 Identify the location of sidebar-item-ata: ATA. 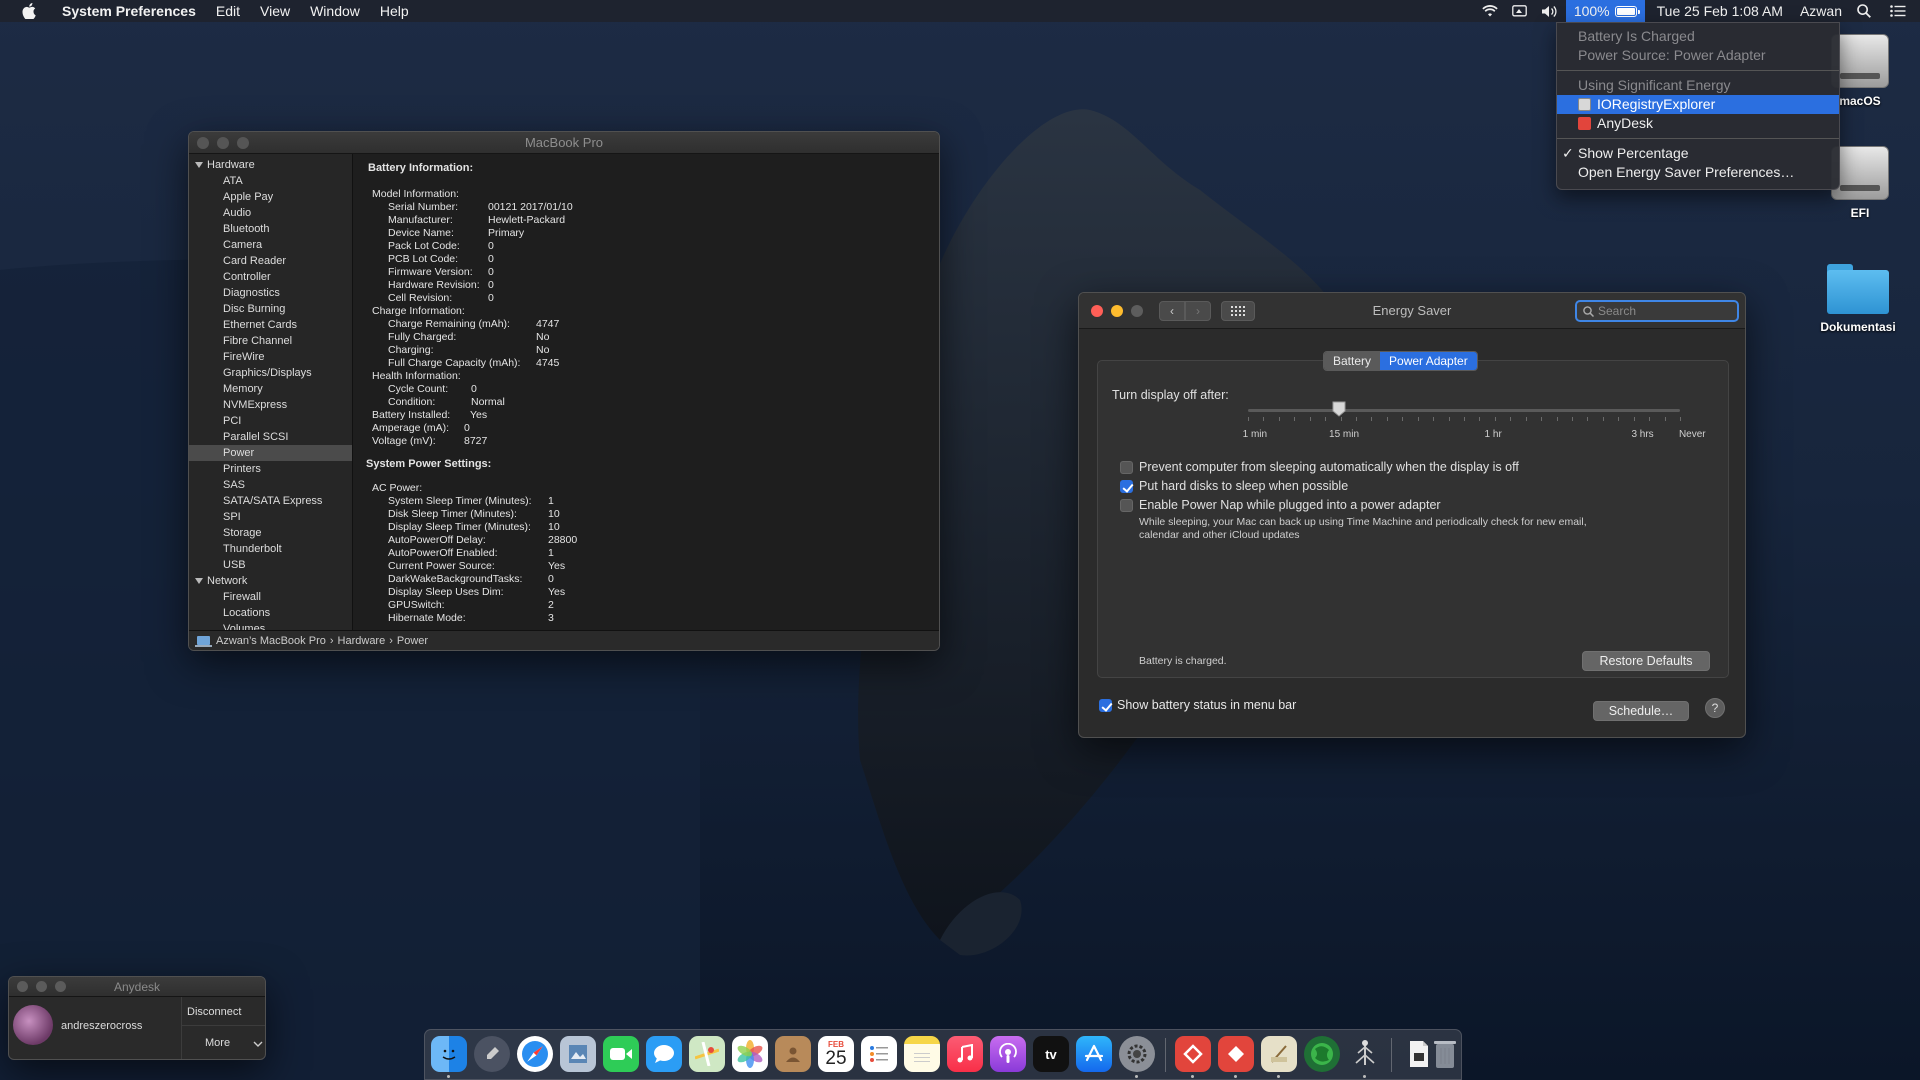
(270, 181).